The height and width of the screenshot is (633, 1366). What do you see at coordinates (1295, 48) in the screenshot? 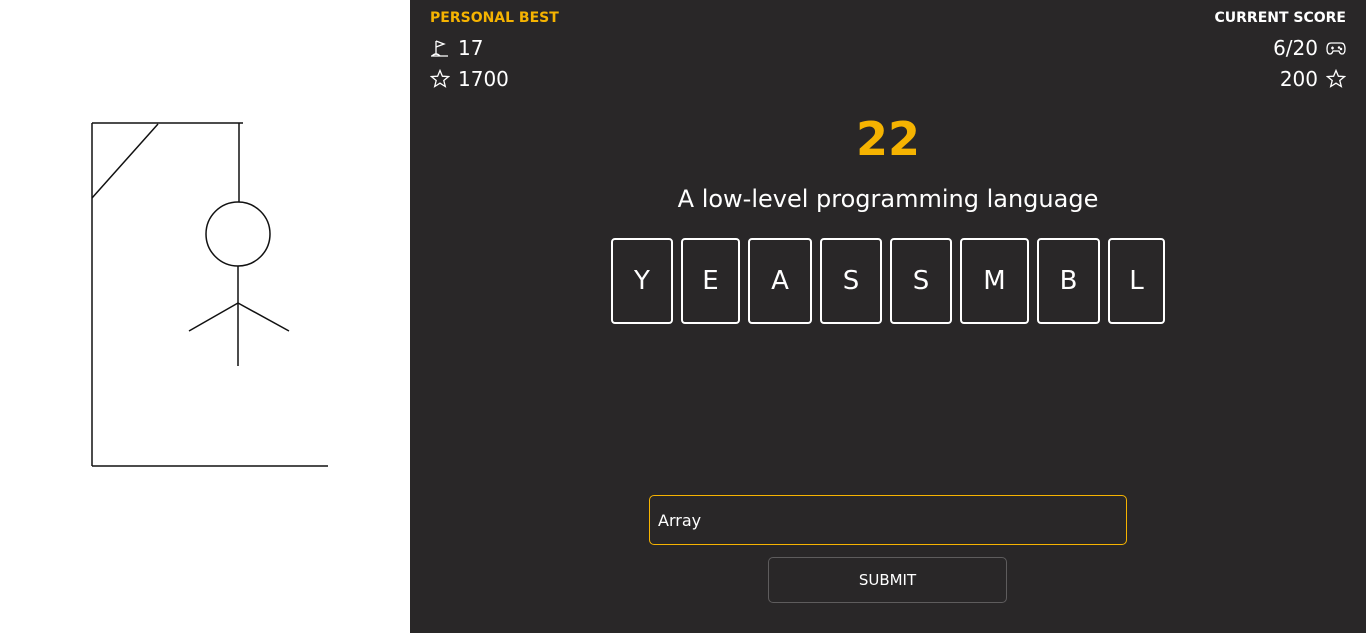
I see `current-score-progress-value: 6/20` at bounding box center [1295, 48].